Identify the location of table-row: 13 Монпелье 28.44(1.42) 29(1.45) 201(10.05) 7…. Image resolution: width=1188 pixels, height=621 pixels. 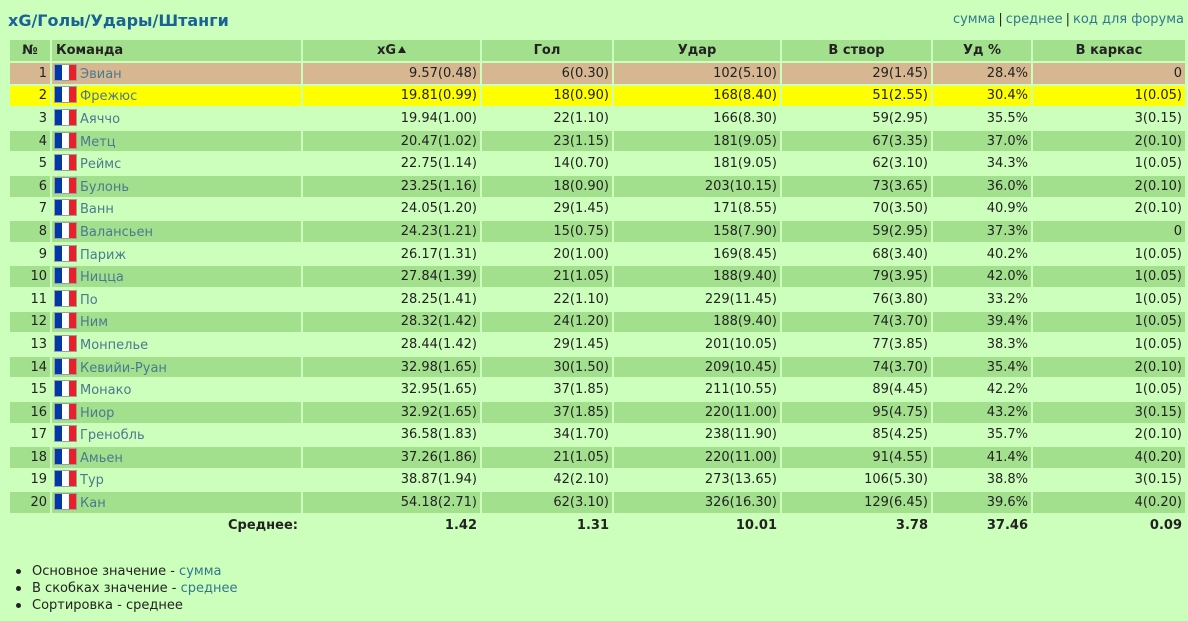
(597, 344).